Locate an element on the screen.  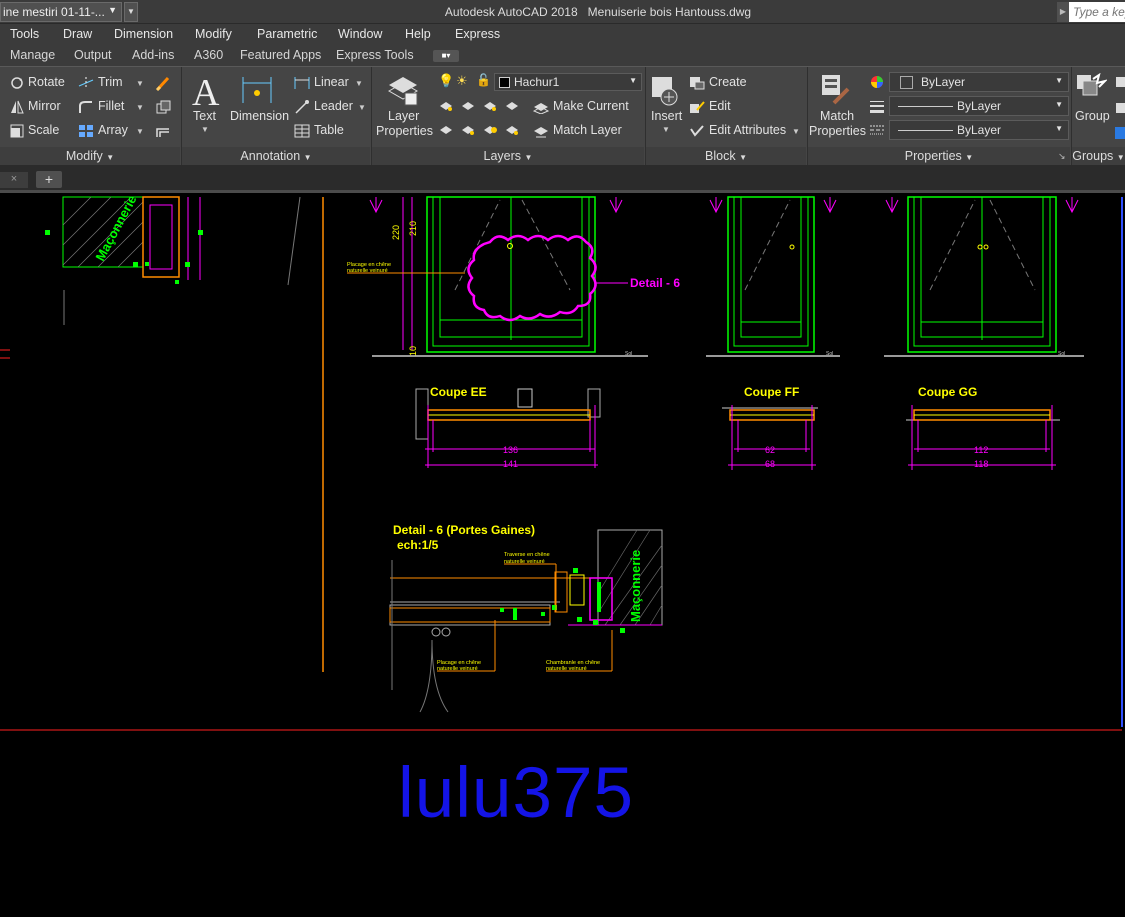
dimension-icon is located at coordinates (257, 90).